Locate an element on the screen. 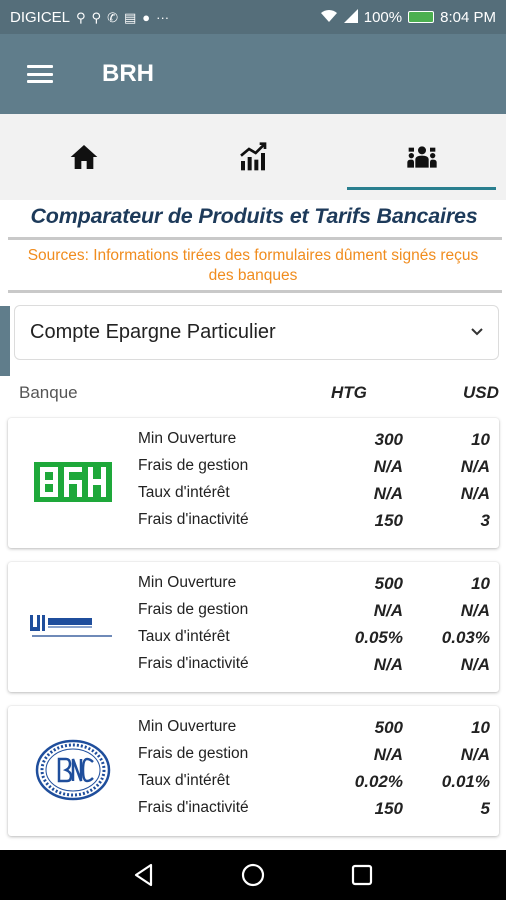 This screenshot has height=900, width=506. recents-button is located at coordinates (362, 875).